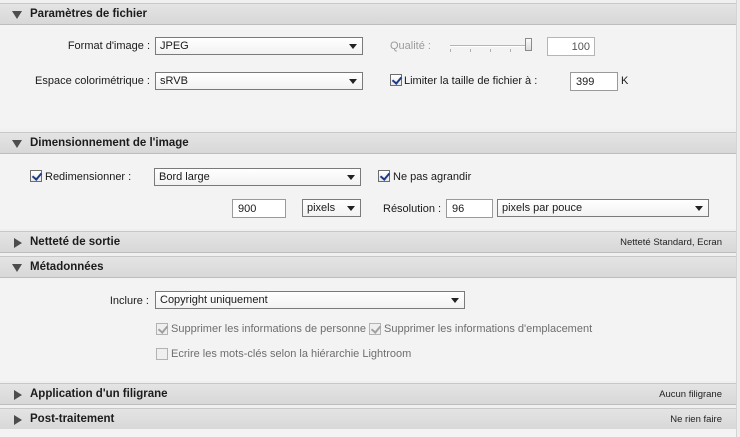 This screenshot has height=437, width=740. What do you see at coordinates (375, 329) in the screenshot?
I see `remove-location-info-checkbox` at bounding box center [375, 329].